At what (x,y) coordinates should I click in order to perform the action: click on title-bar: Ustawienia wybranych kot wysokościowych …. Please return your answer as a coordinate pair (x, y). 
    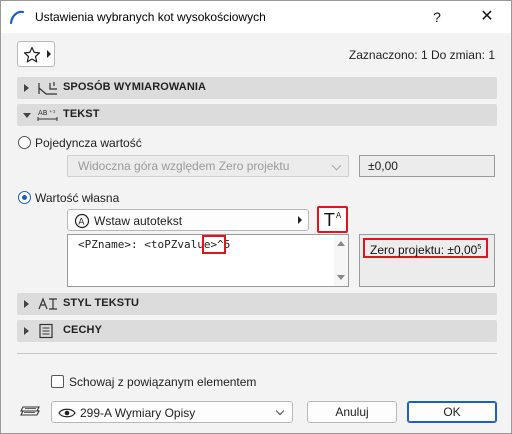
    Looking at the image, I should click on (256, 17).